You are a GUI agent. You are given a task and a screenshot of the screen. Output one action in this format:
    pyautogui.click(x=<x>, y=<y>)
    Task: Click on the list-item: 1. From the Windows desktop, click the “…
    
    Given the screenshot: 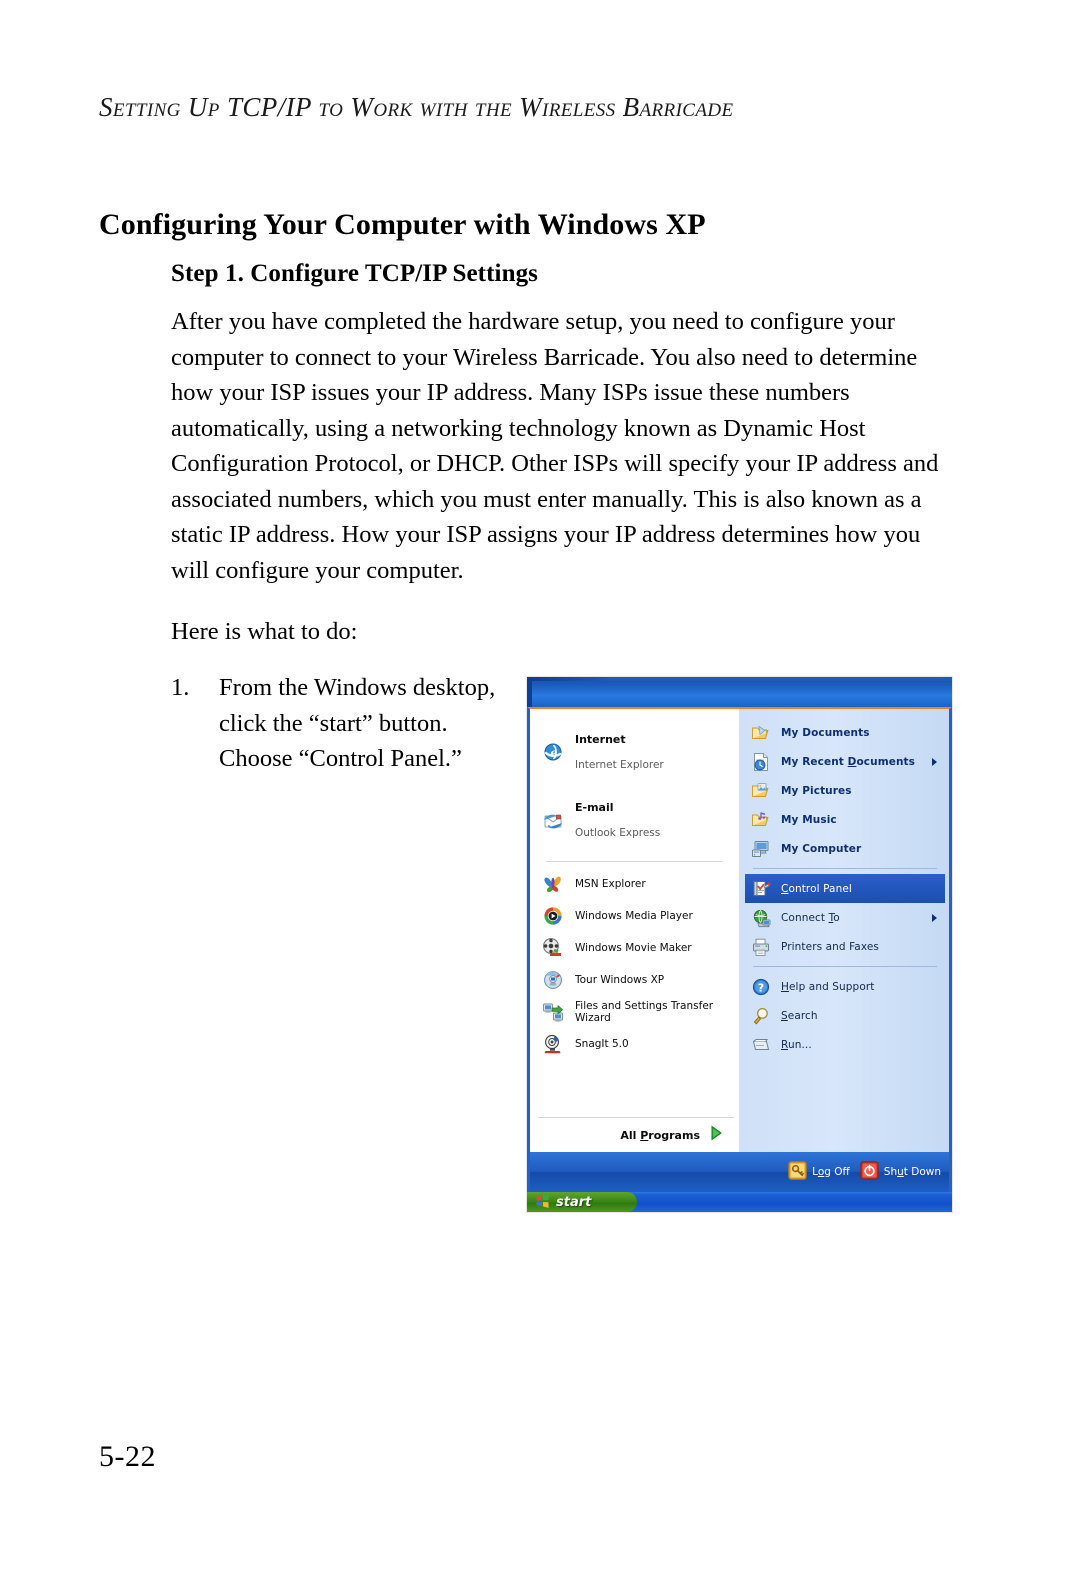 What is the action you would take?
    pyautogui.click(x=336, y=723)
    